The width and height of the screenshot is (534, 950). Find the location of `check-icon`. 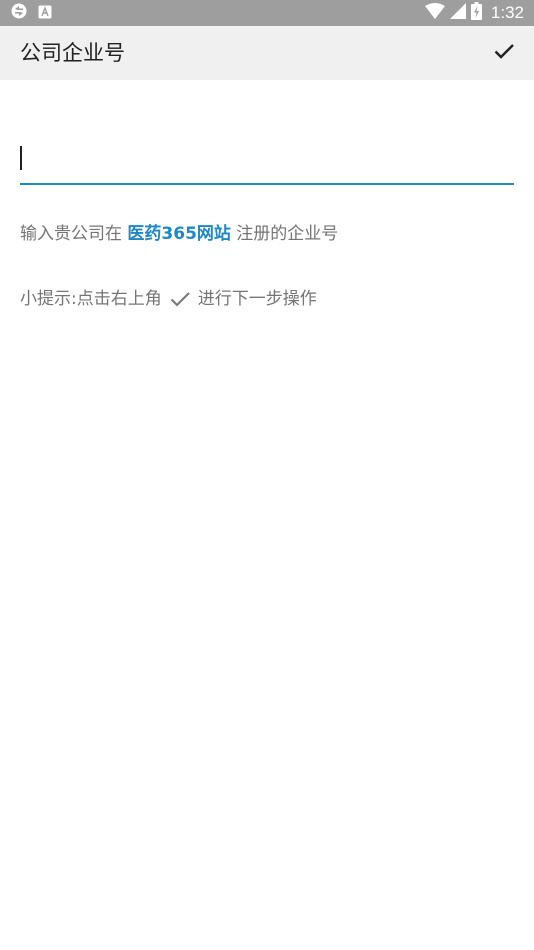

check-icon is located at coordinates (504, 53).